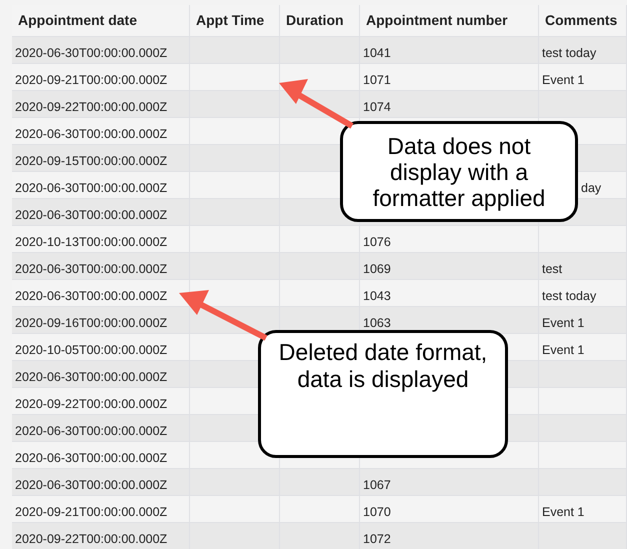 The width and height of the screenshot is (627, 549). Describe the element at coordinates (91, 161) in the screenshot. I see `table-cell: 2020-09-15T00:00:00.000Z` at that location.